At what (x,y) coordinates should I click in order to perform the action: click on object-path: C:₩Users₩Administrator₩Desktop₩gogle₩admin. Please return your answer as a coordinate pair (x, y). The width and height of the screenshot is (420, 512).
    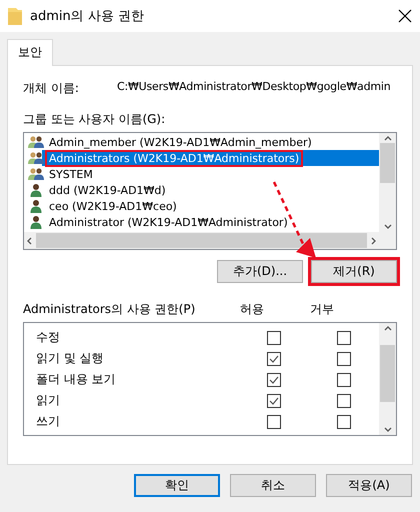
    Looking at the image, I should click on (254, 87).